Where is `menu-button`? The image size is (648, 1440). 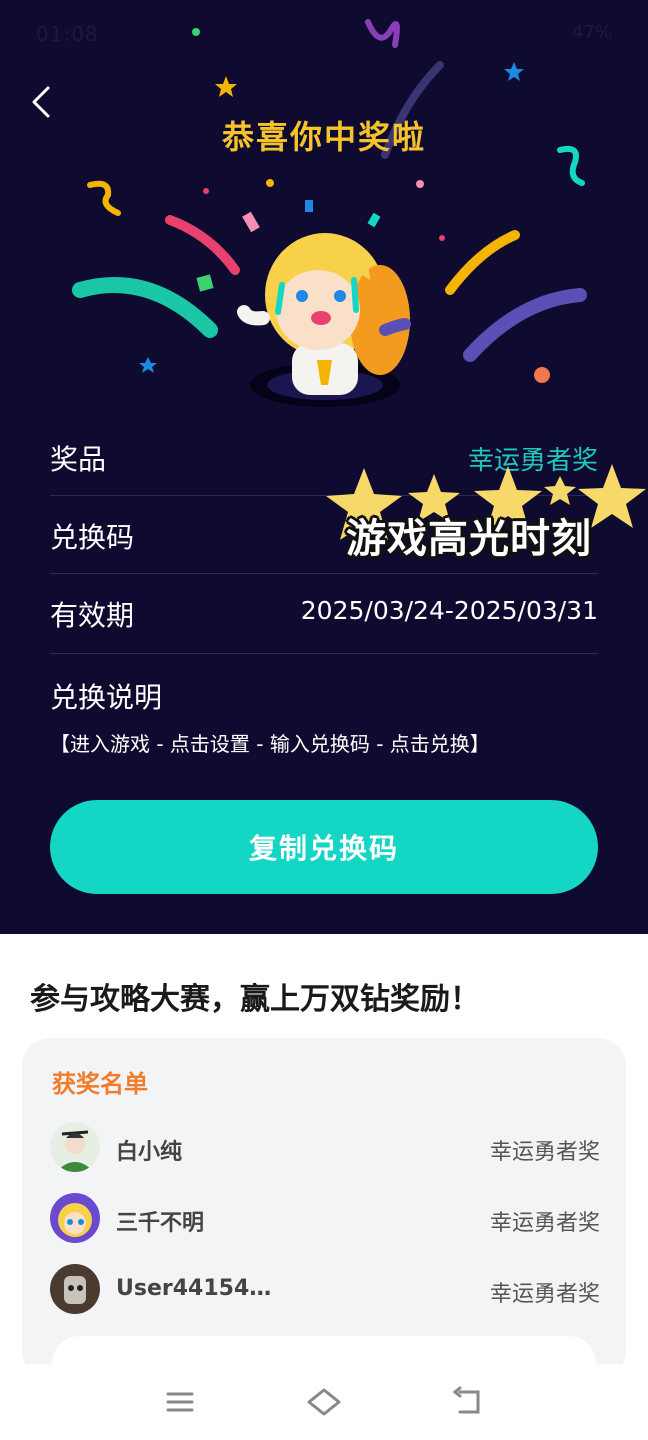
menu-button is located at coordinates (180, 1402).